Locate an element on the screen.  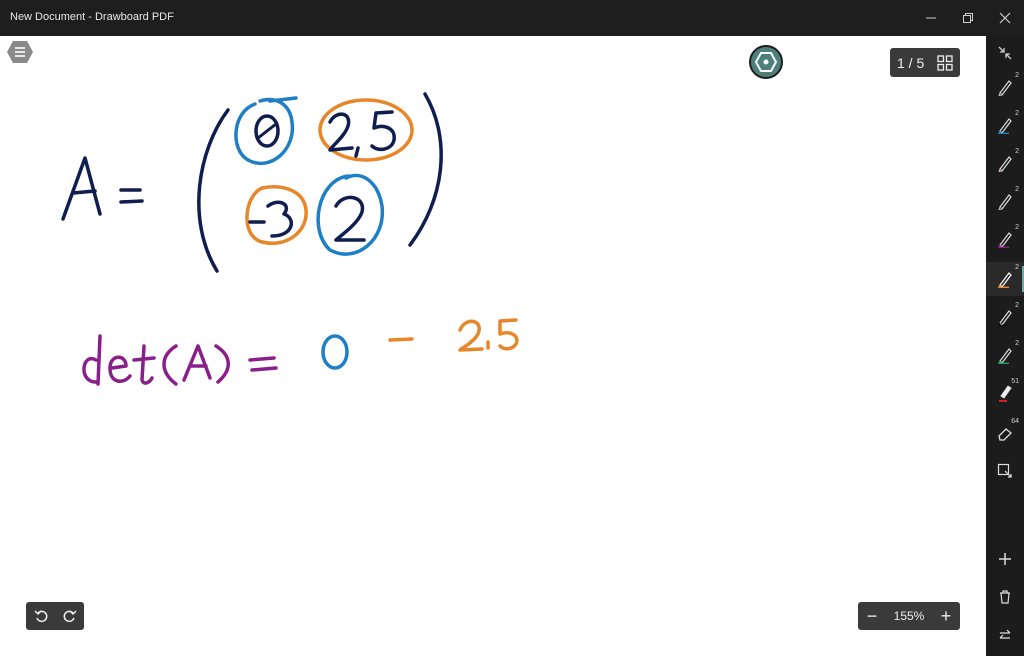
undo-icon is located at coordinates (40, 616).